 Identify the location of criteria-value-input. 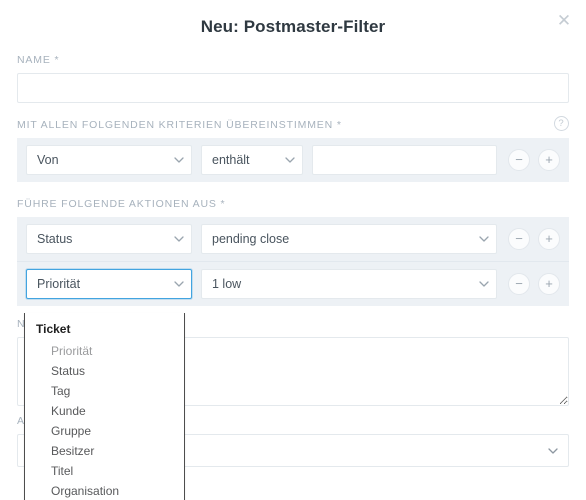
(404, 160).